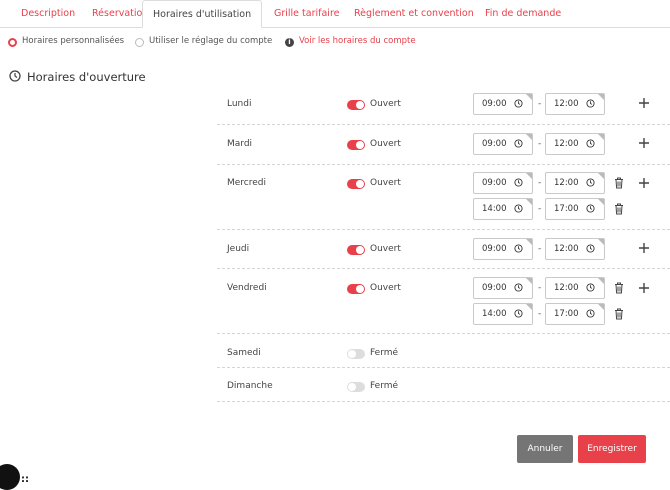 Image resolution: width=670 pixels, height=490 pixels. I want to click on day-name: Dimanche, so click(250, 386).